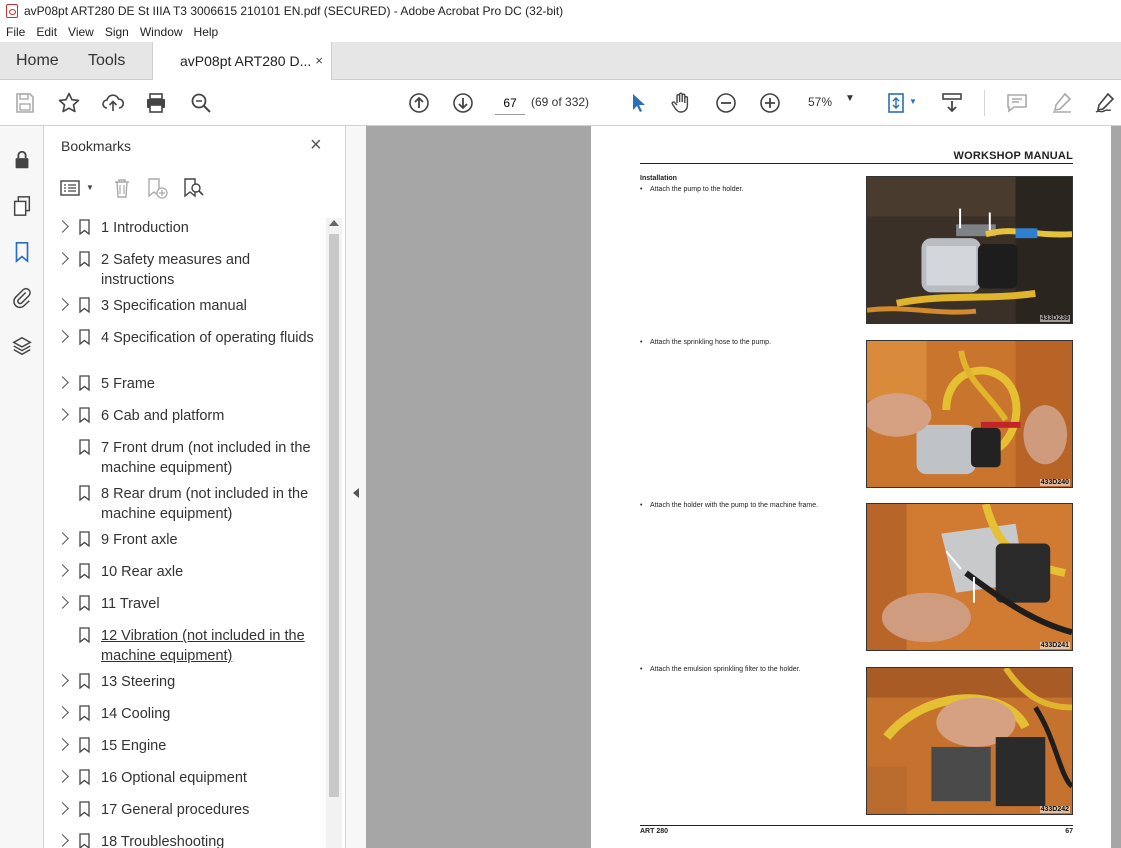 The width and height of the screenshot is (1121, 848). Describe the element at coordinates (1013, 156) in the screenshot. I see `page-header: WORKSHOP MANUAL` at that location.